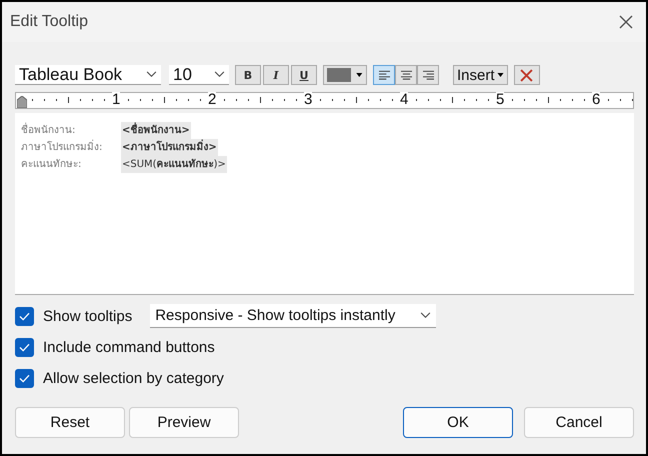 This screenshot has width=648, height=456. I want to click on field-label: ภาษาโปรแกรมมิ่ง:, so click(69, 147).